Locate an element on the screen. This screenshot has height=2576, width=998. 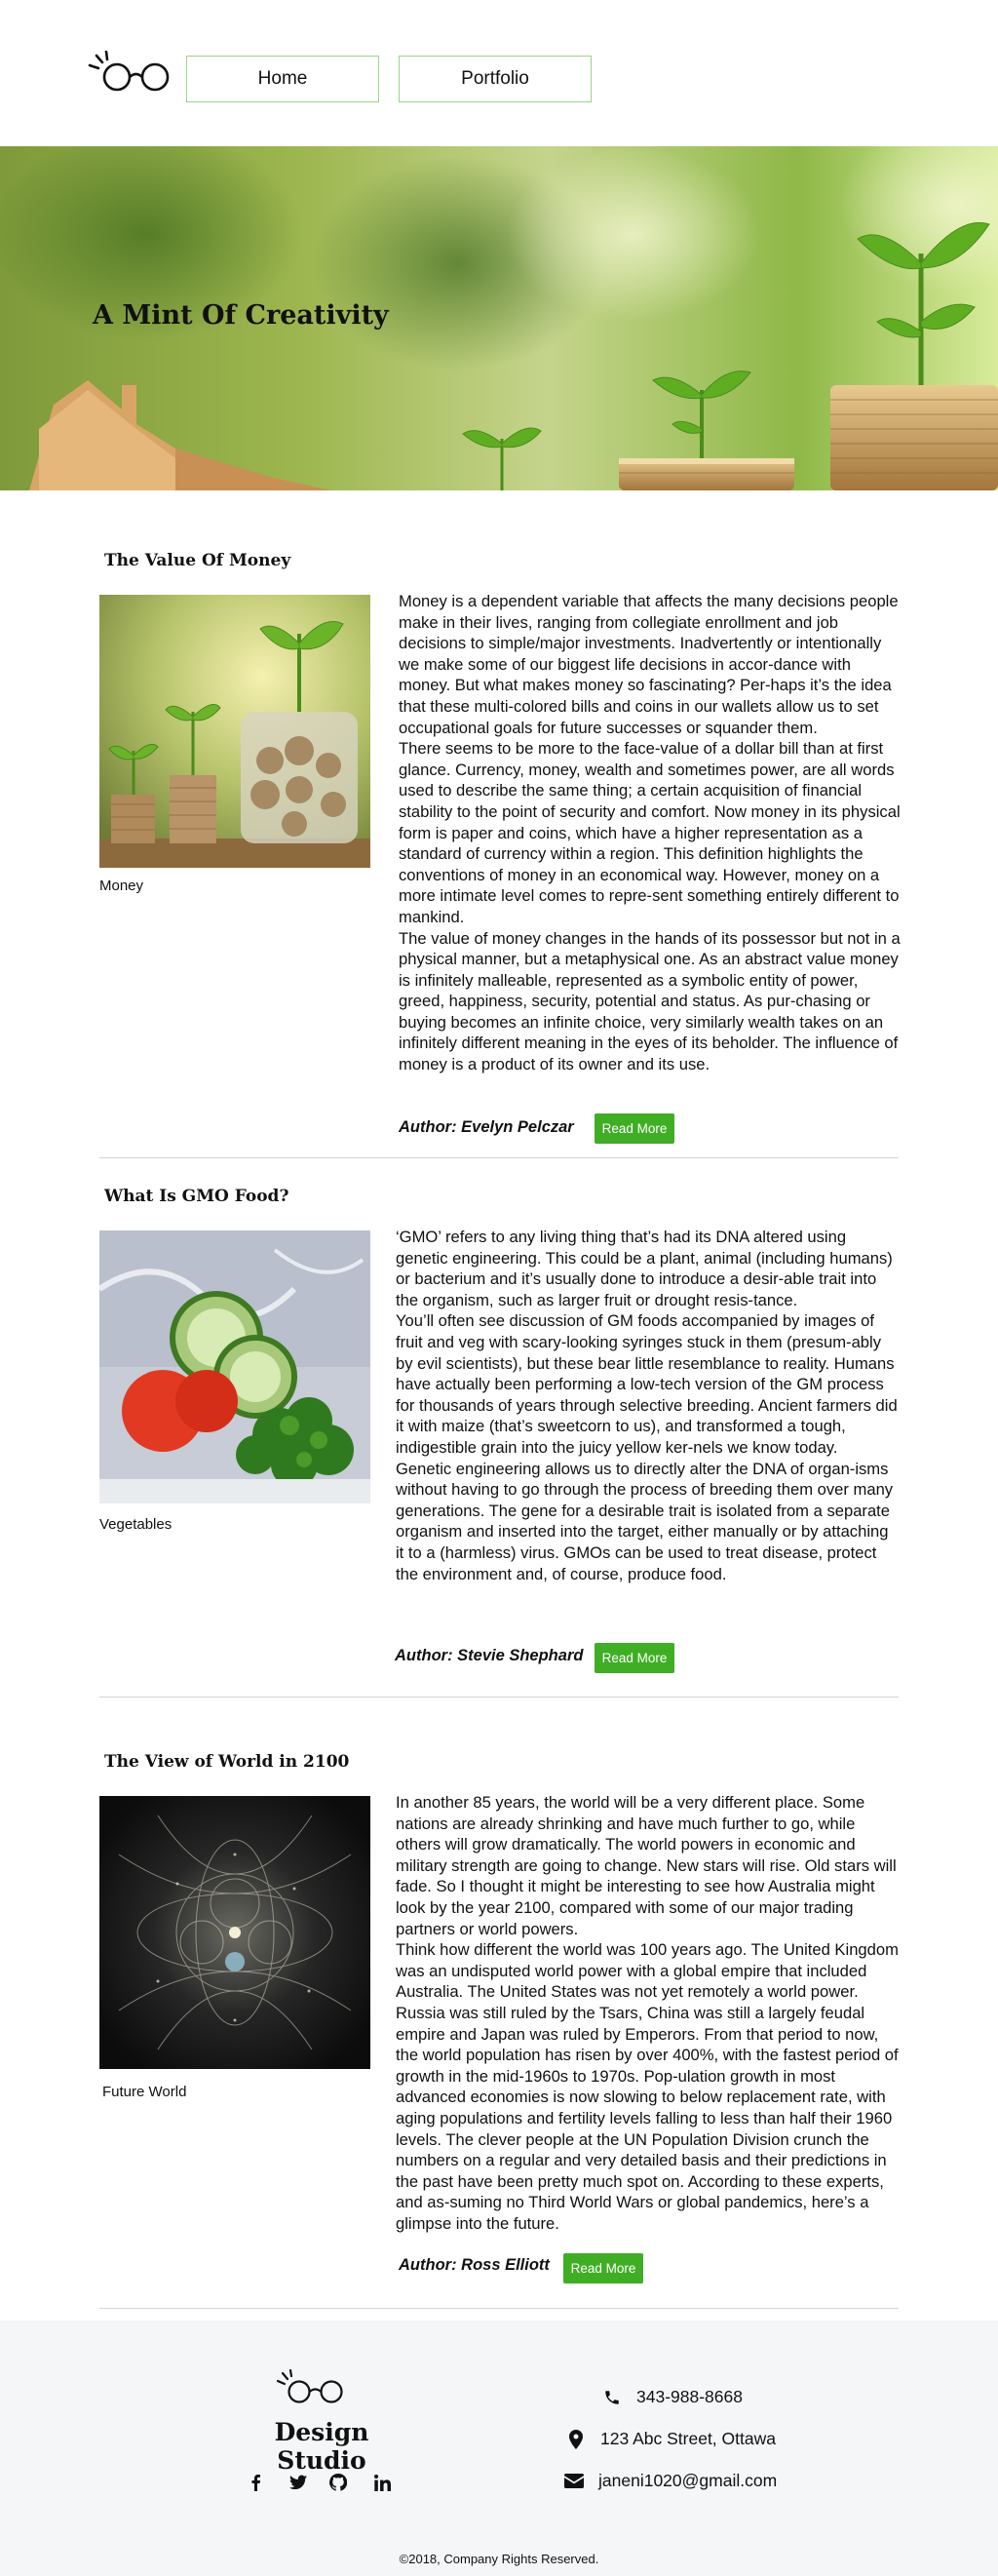
address-contact: 123 Abc Street, Ottawa is located at coordinates (670, 2439).